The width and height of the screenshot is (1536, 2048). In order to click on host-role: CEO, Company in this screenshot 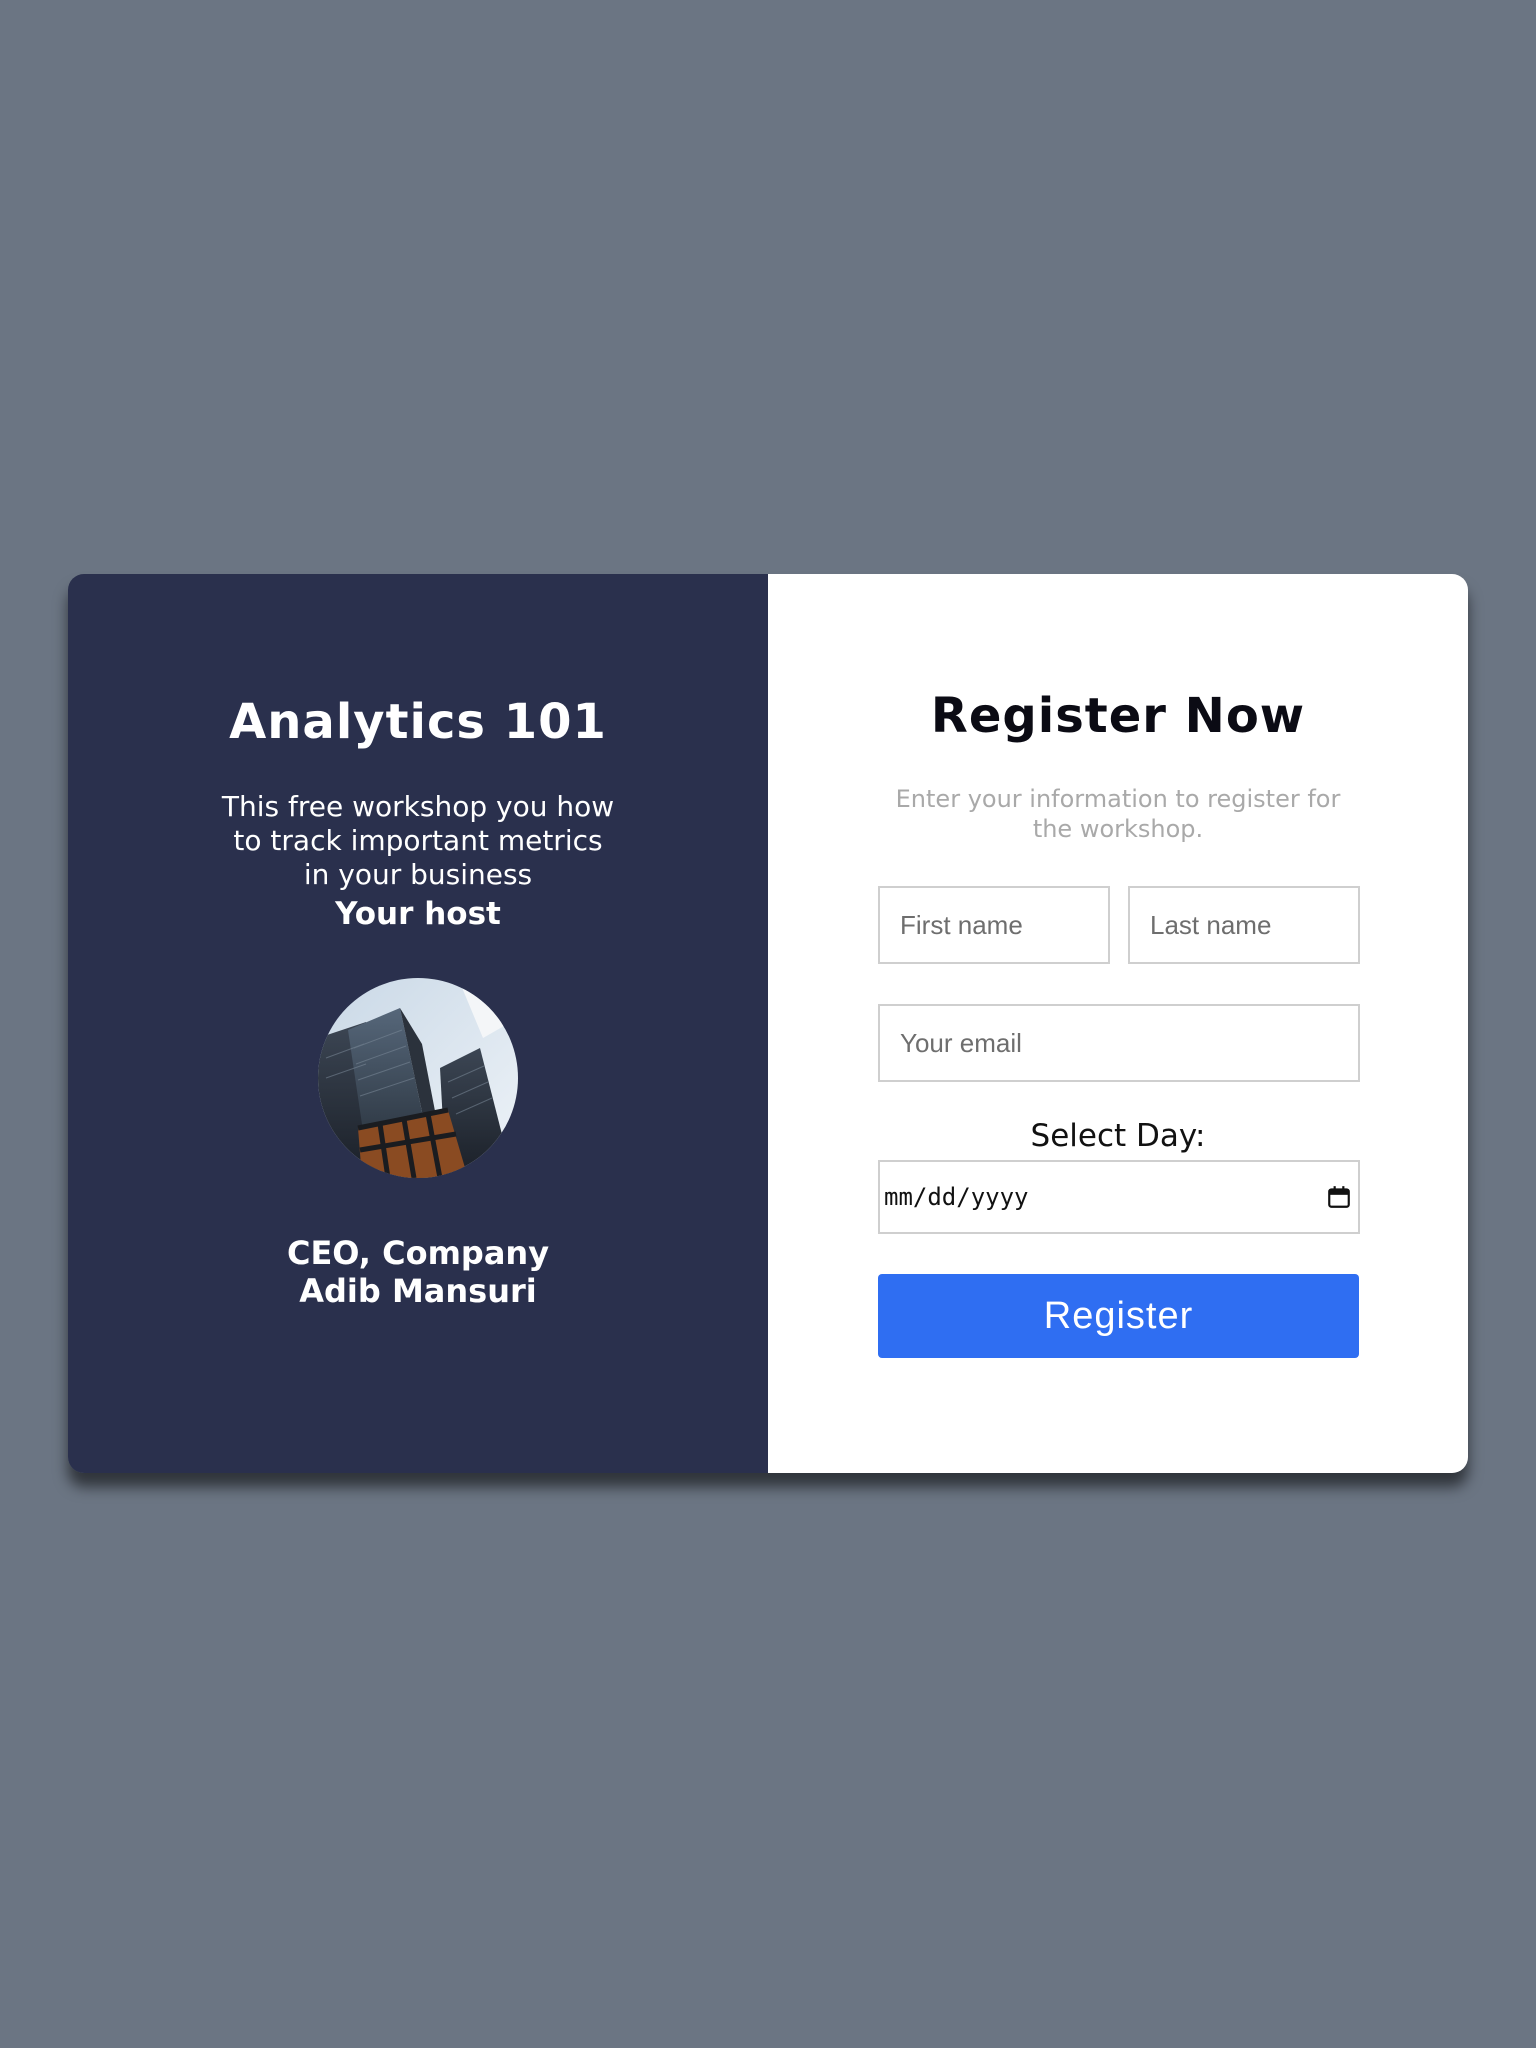, I will do `click(418, 1253)`.